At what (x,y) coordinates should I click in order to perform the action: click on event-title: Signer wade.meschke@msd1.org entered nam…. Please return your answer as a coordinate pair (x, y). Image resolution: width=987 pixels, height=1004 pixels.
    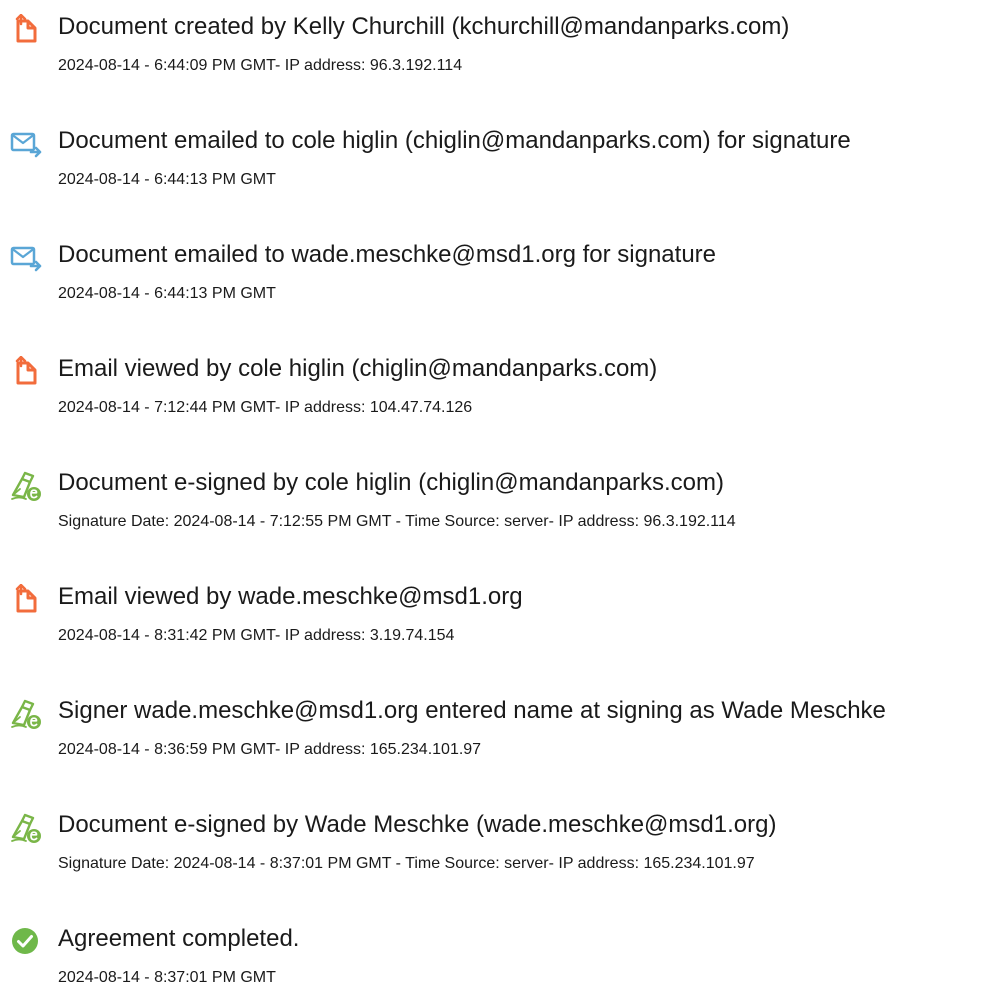
    Looking at the image, I should click on (472, 710).